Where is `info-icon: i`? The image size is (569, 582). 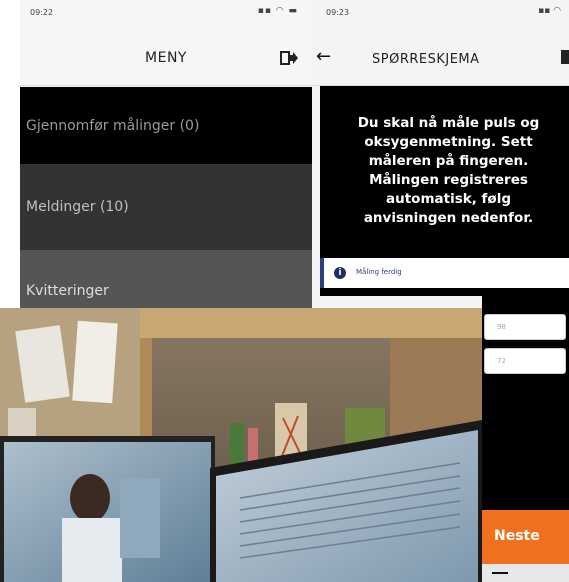 info-icon: i is located at coordinates (340, 273).